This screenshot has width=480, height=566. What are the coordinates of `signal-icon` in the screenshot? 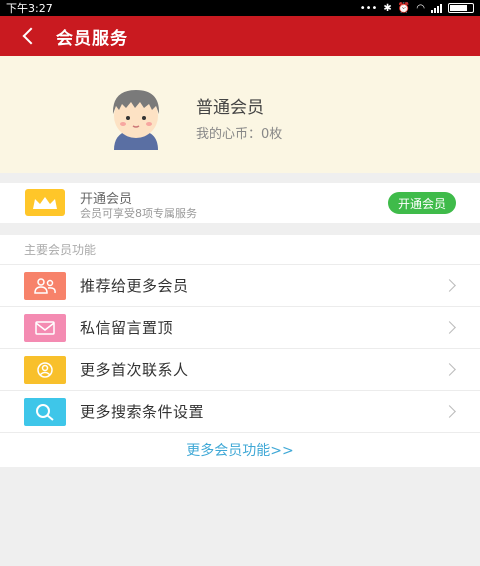 It's located at (436, 8).